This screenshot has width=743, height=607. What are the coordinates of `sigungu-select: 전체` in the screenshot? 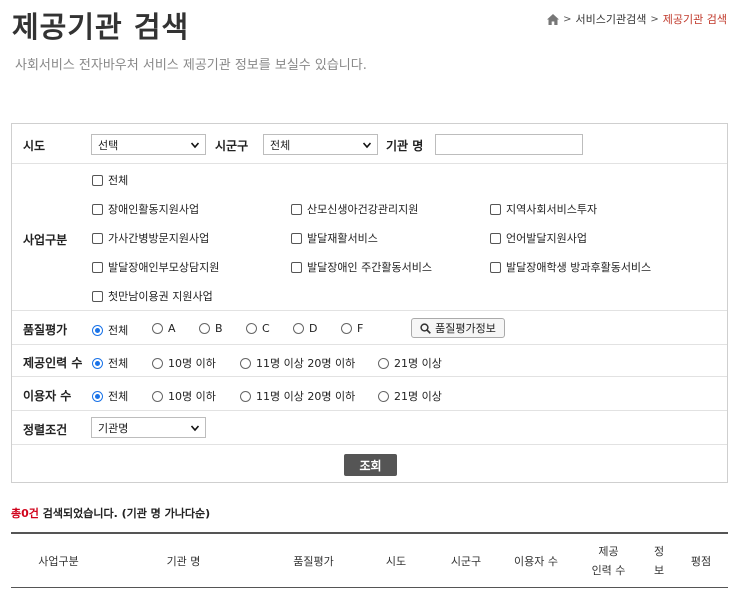 It's located at (320, 144).